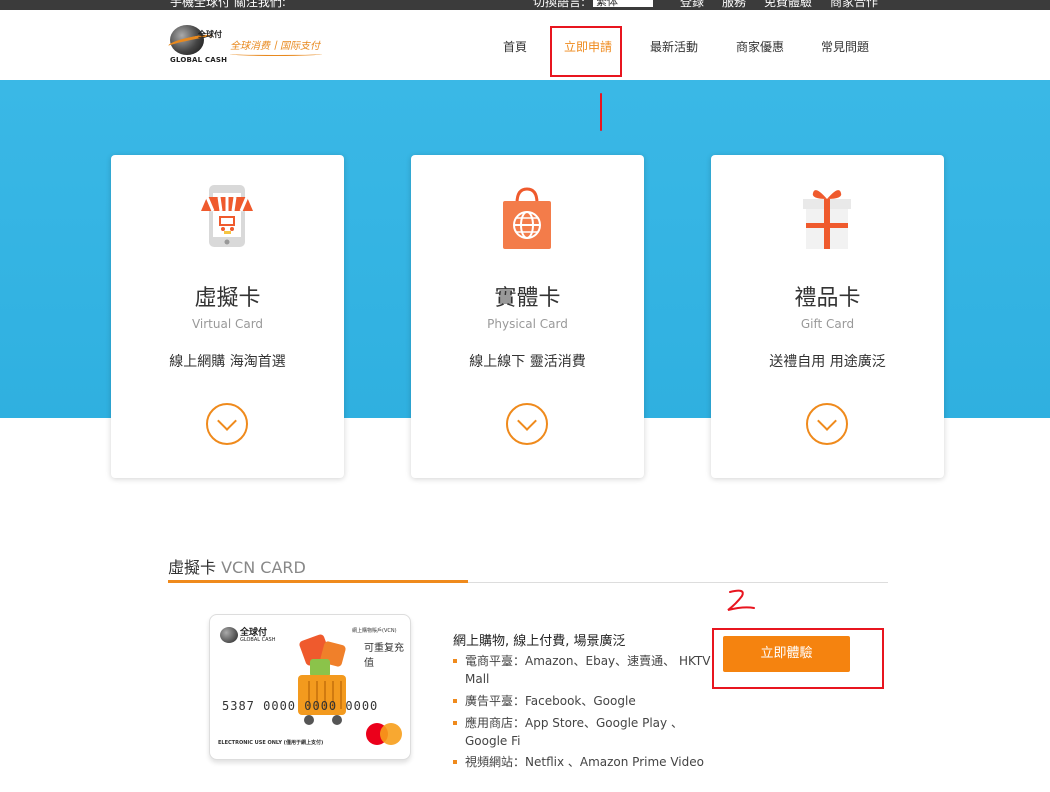  Describe the element at coordinates (788, 5) in the screenshot. I see `top-link-trial: 免費體驗` at that location.